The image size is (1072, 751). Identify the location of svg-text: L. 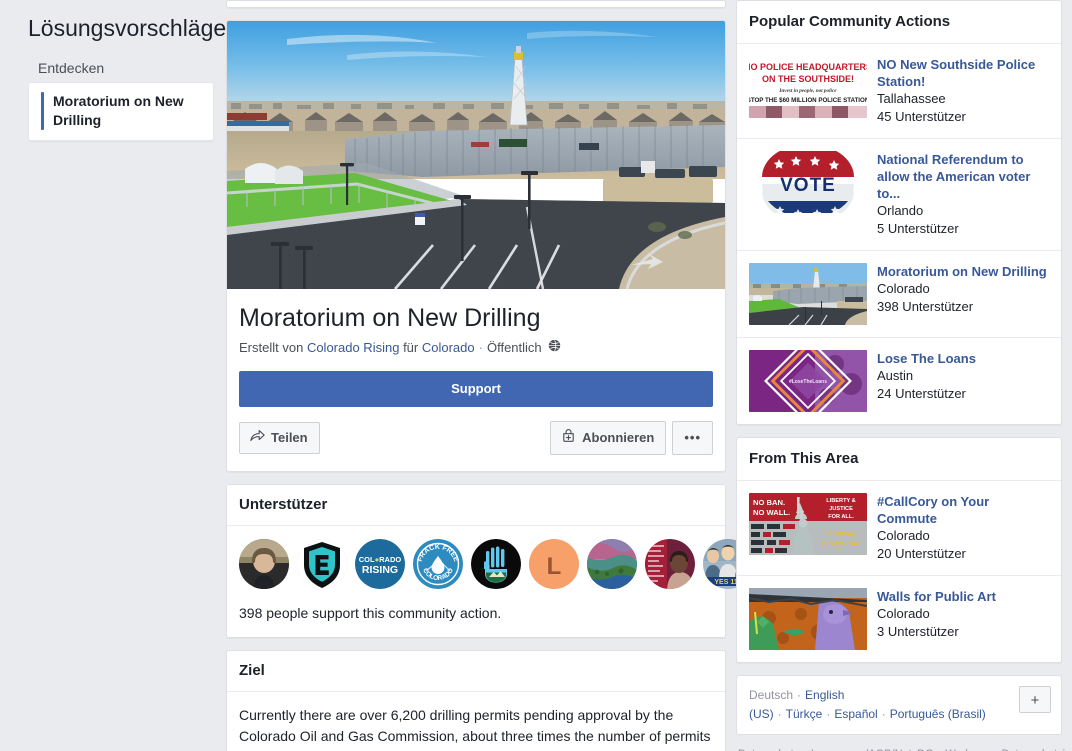
(554, 566).